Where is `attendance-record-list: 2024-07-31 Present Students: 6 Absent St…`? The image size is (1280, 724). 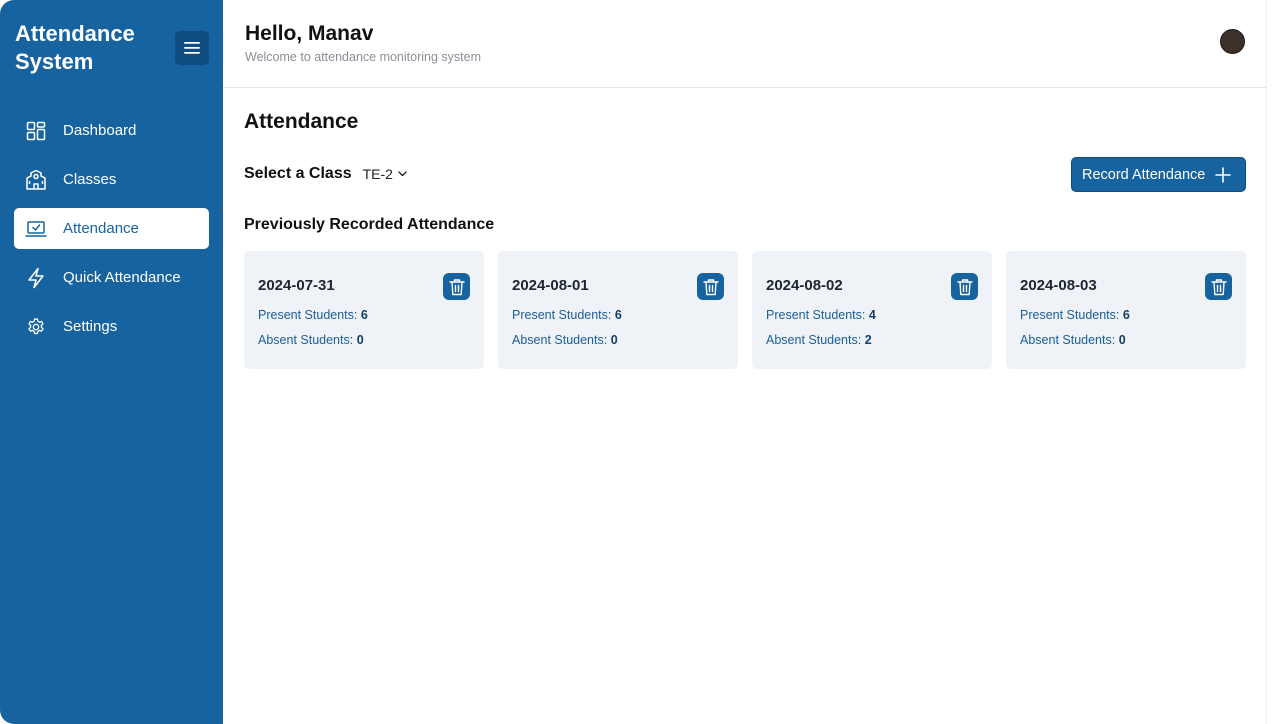
attendance-record-list: 2024-07-31 Present Students: 6 Absent St… is located at coordinates (745, 310).